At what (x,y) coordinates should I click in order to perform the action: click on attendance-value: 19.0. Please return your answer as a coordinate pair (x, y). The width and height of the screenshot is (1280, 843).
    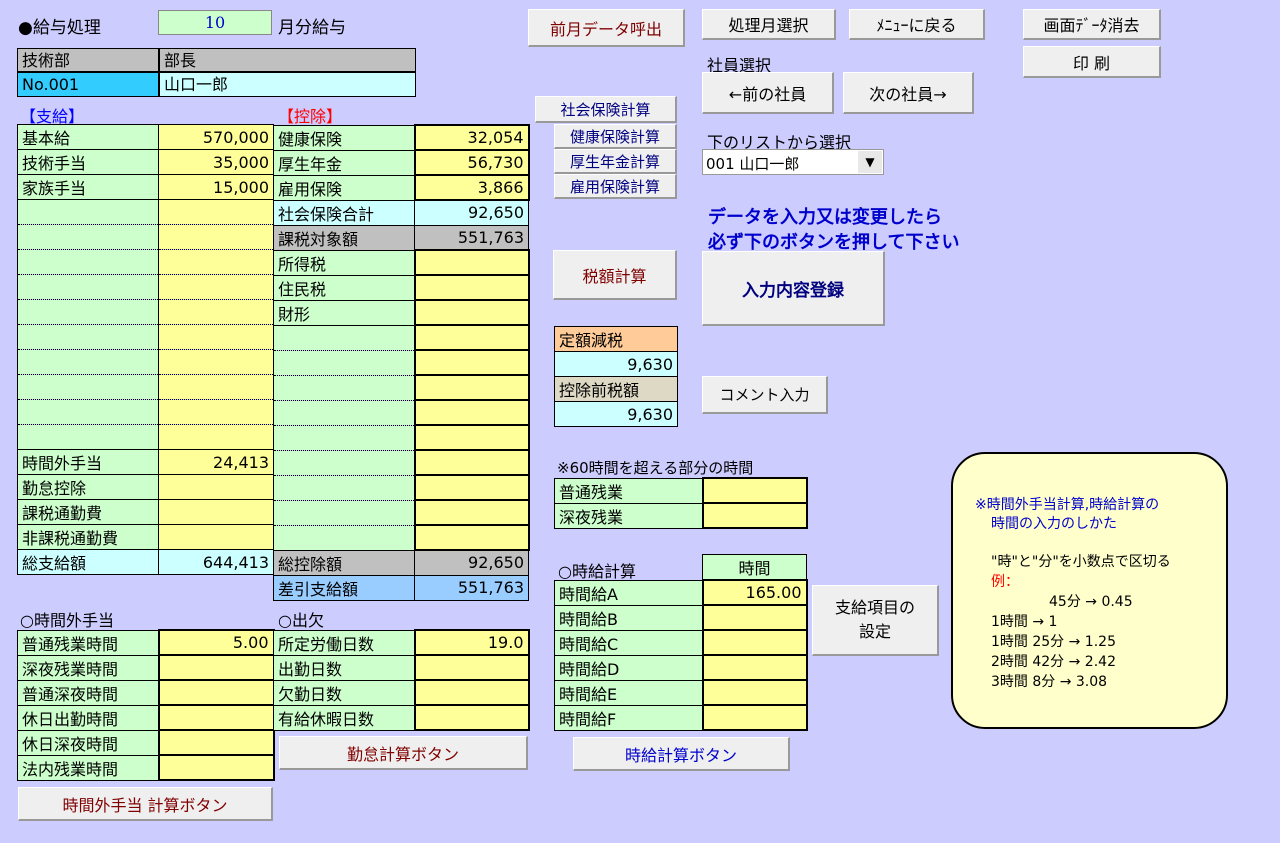
    Looking at the image, I should click on (471, 642).